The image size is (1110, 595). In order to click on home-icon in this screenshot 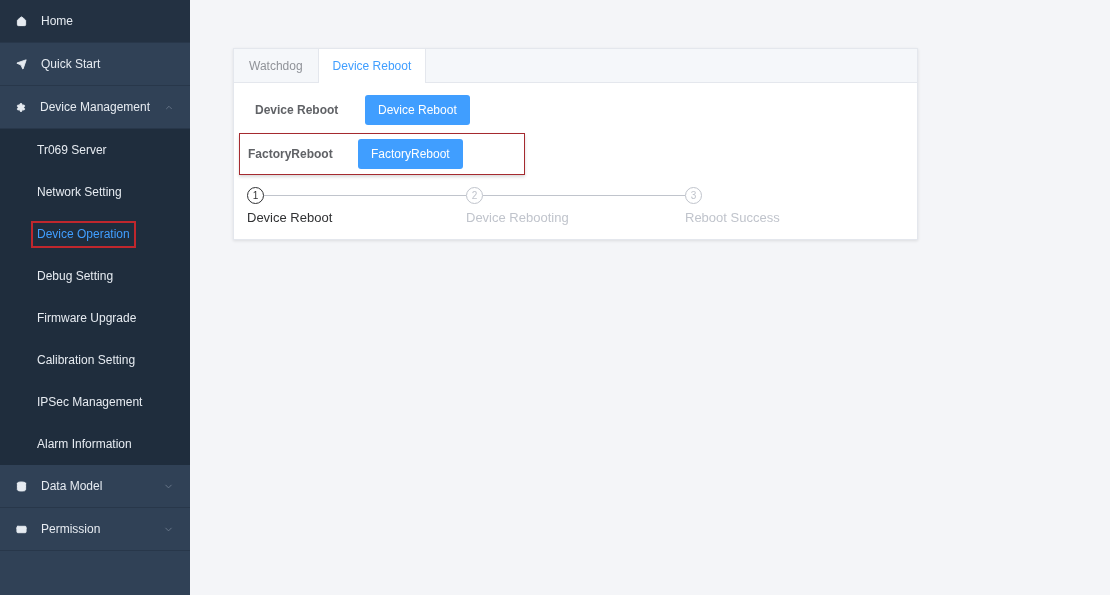, I will do `click(21, 21)`.